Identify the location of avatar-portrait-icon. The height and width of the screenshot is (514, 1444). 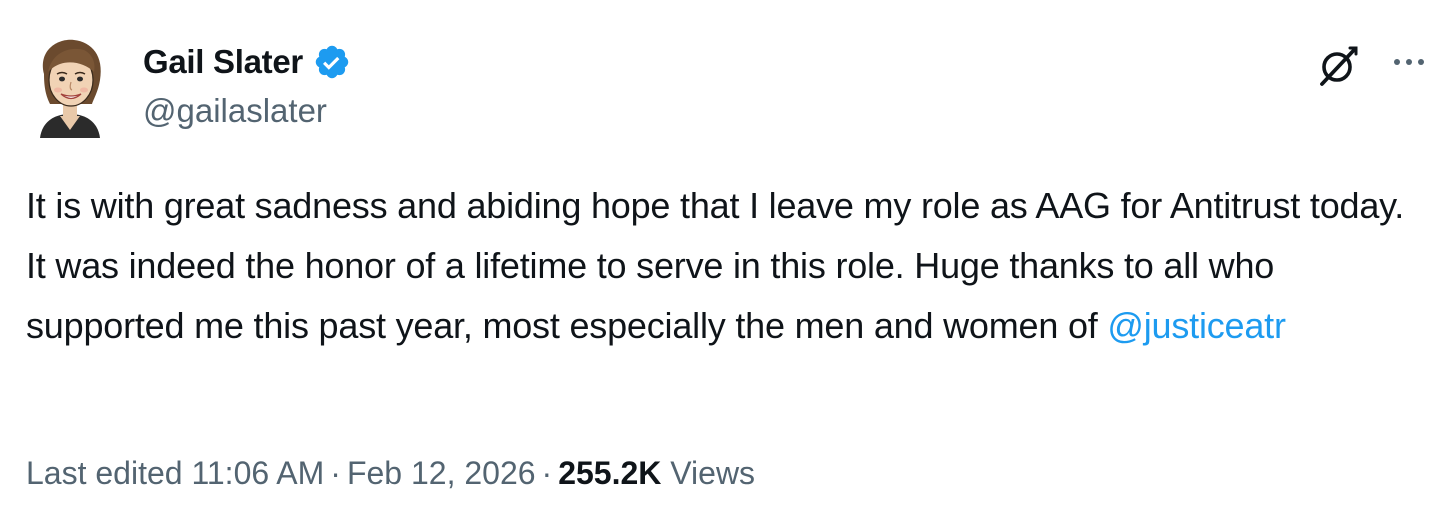
(70, 88).